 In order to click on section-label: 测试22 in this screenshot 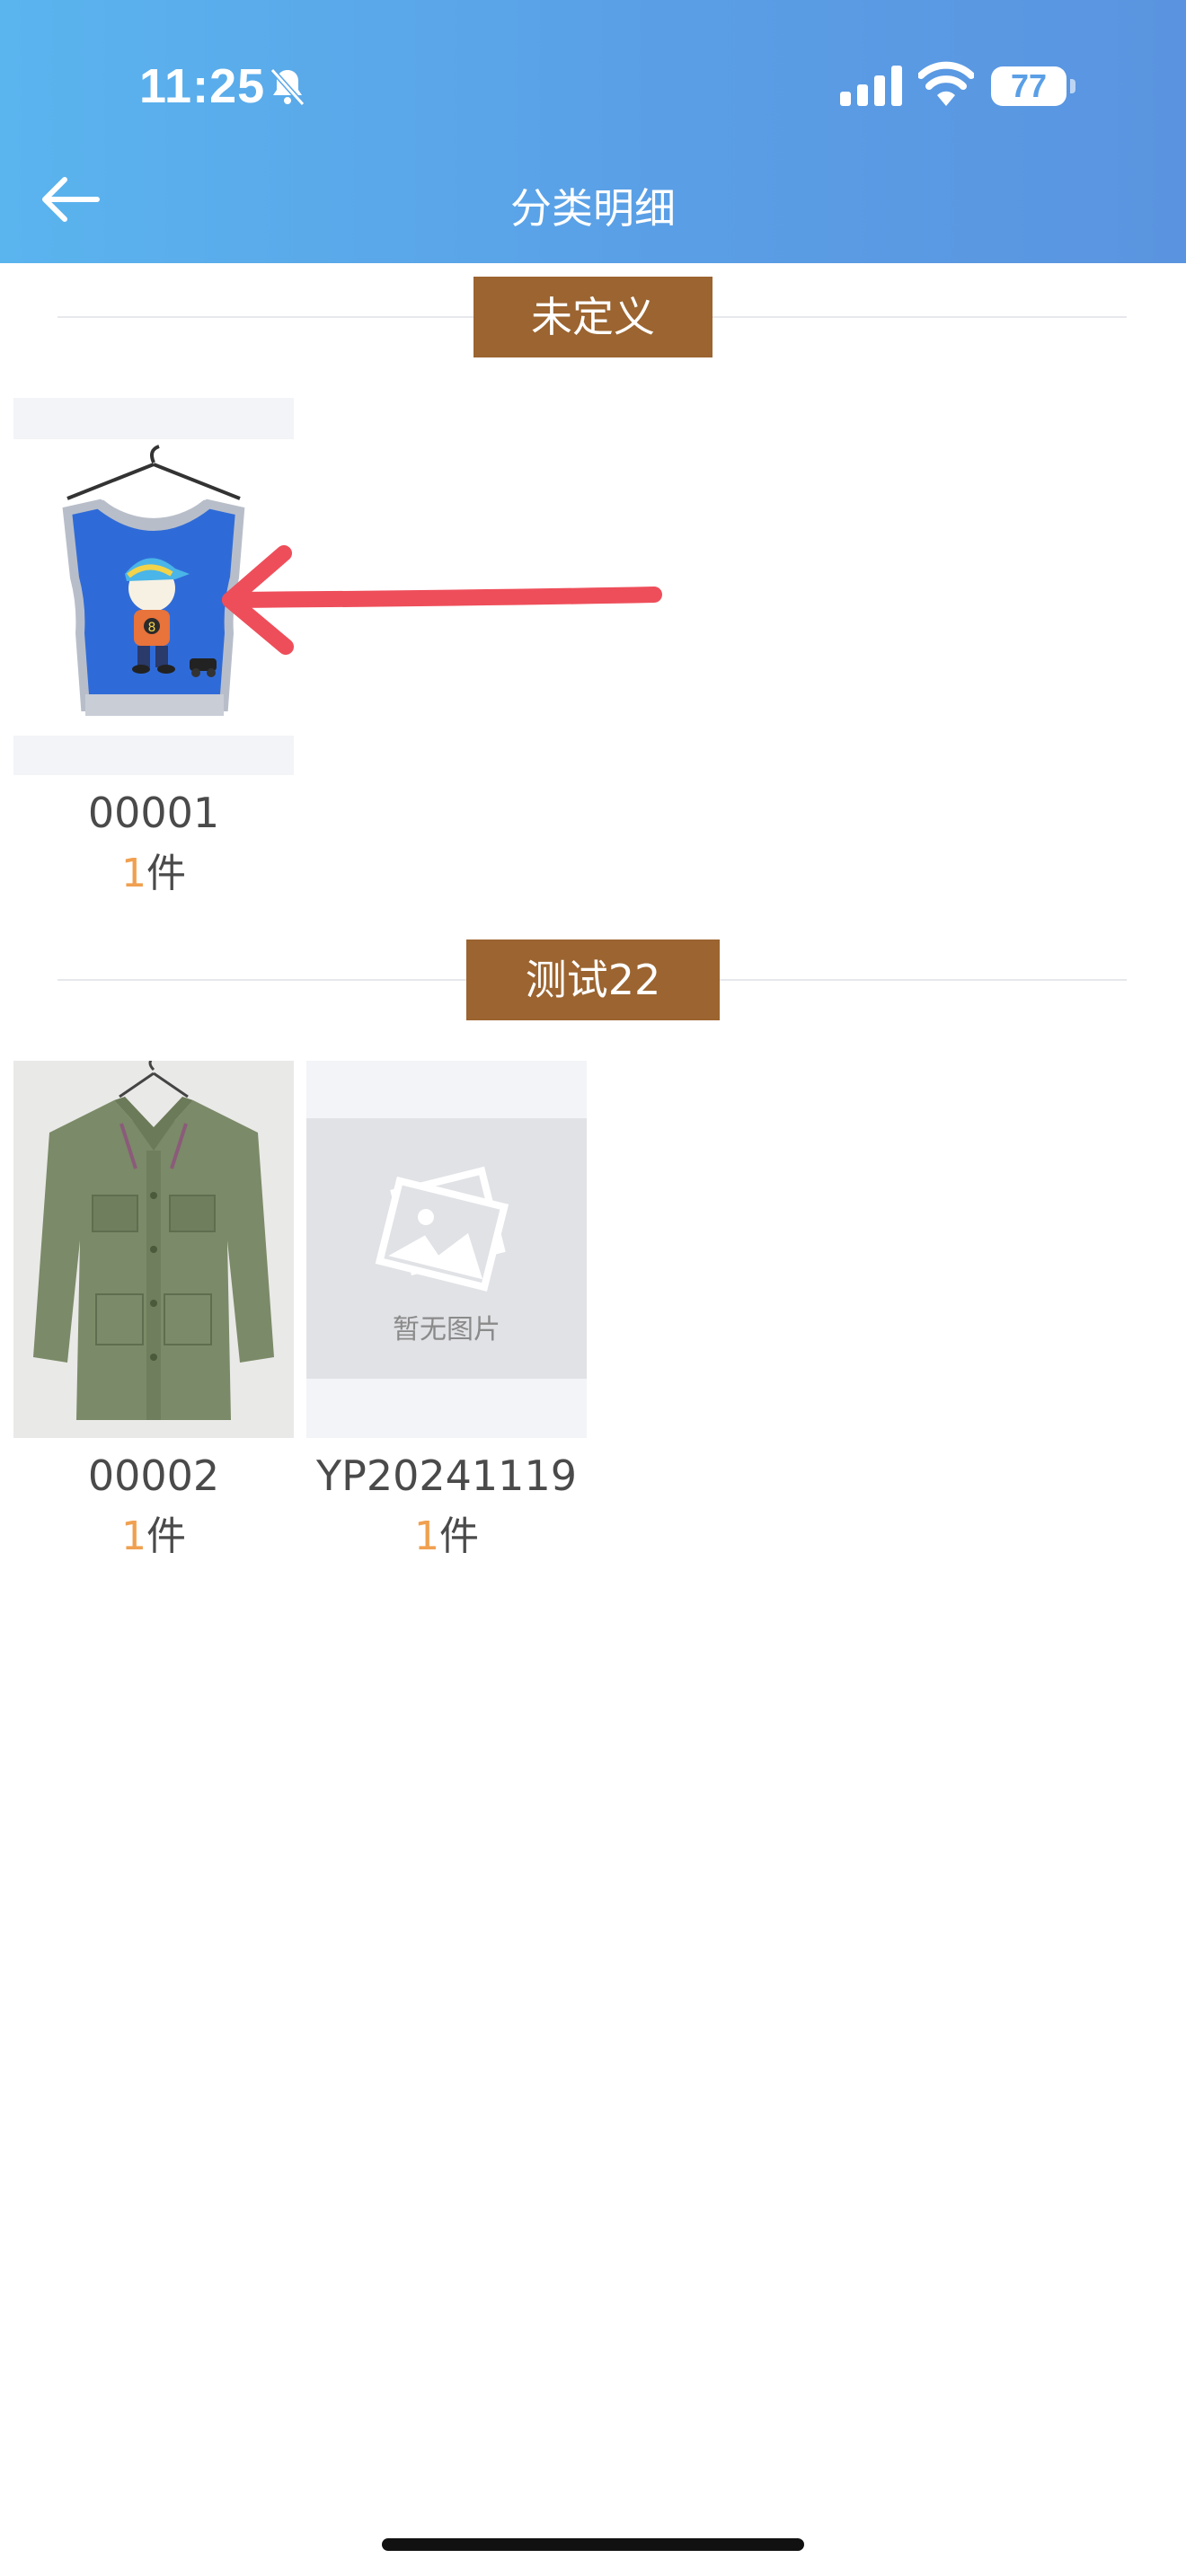, I will do `click(593, 980)`.